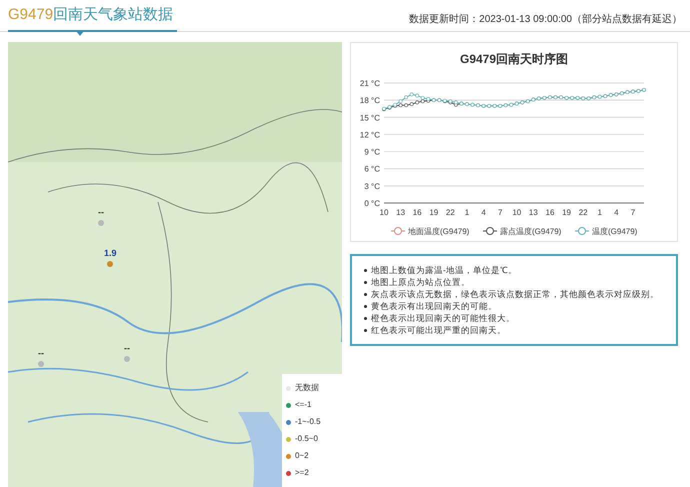  I want to click on legend-label: 地面温度(G9479), so click(439, 231).